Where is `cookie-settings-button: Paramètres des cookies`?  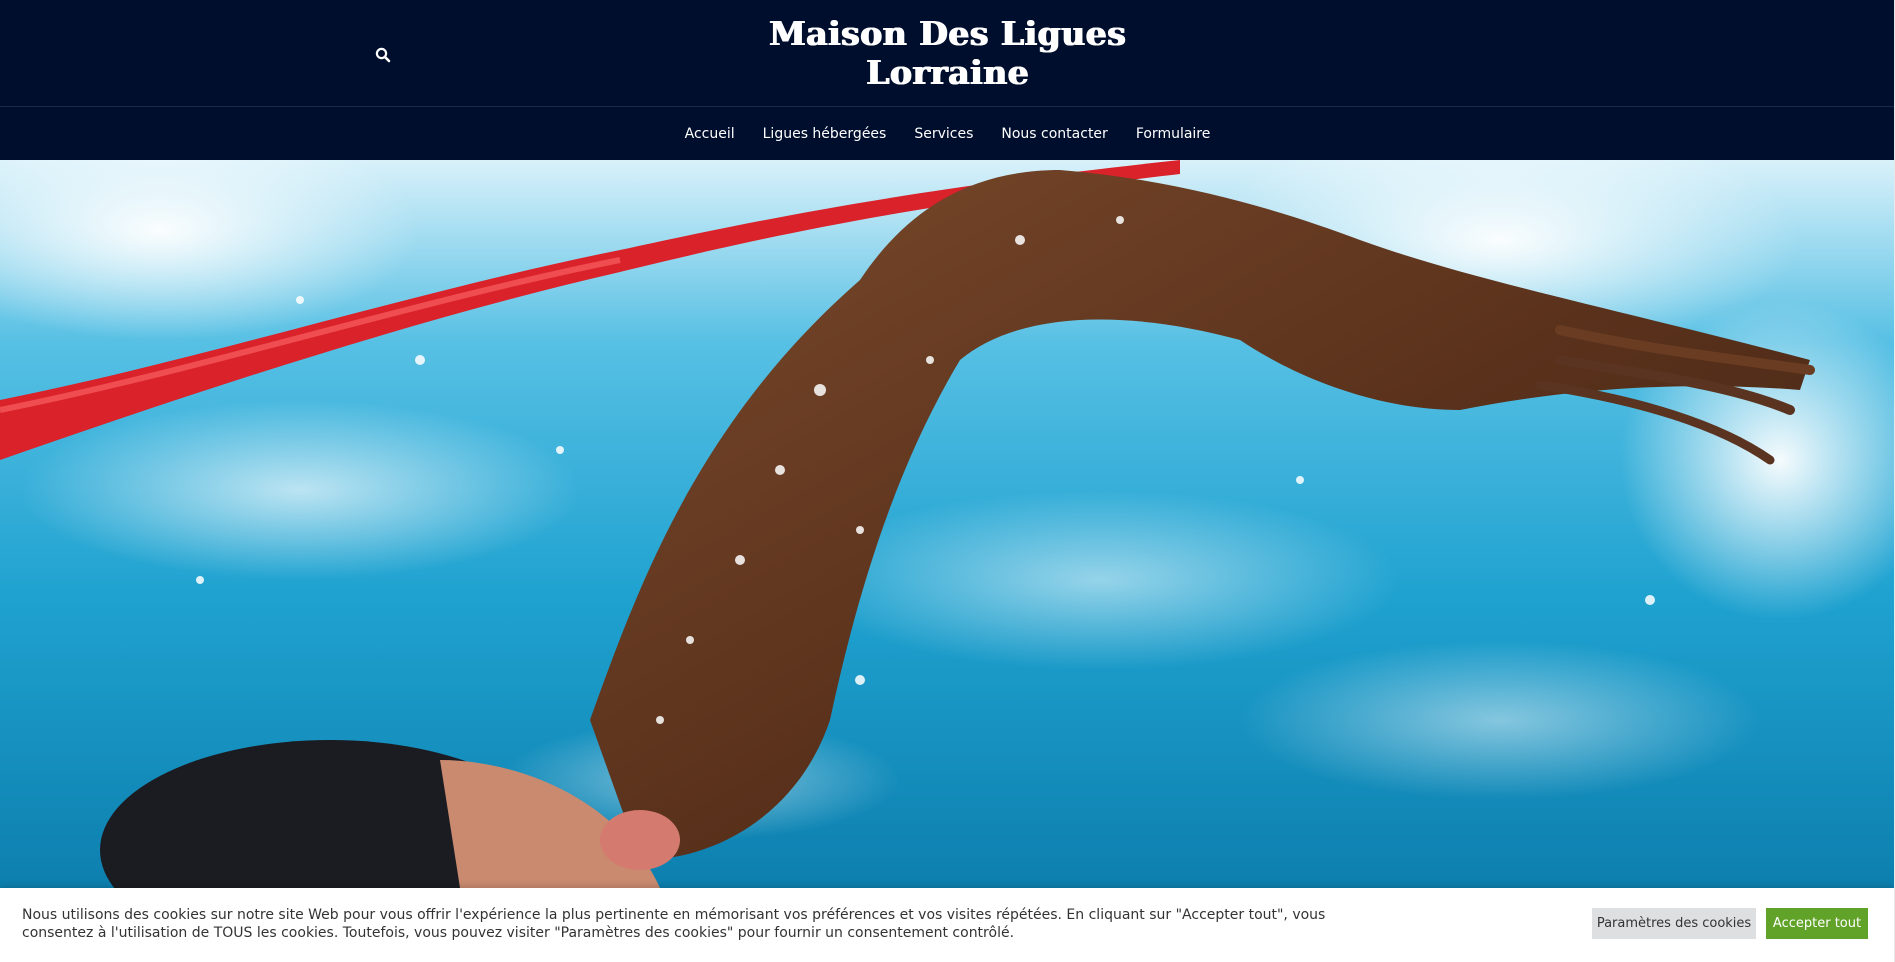 cookie-settings-button: Paramètres des cookies is located at coordinates (1674, 923).